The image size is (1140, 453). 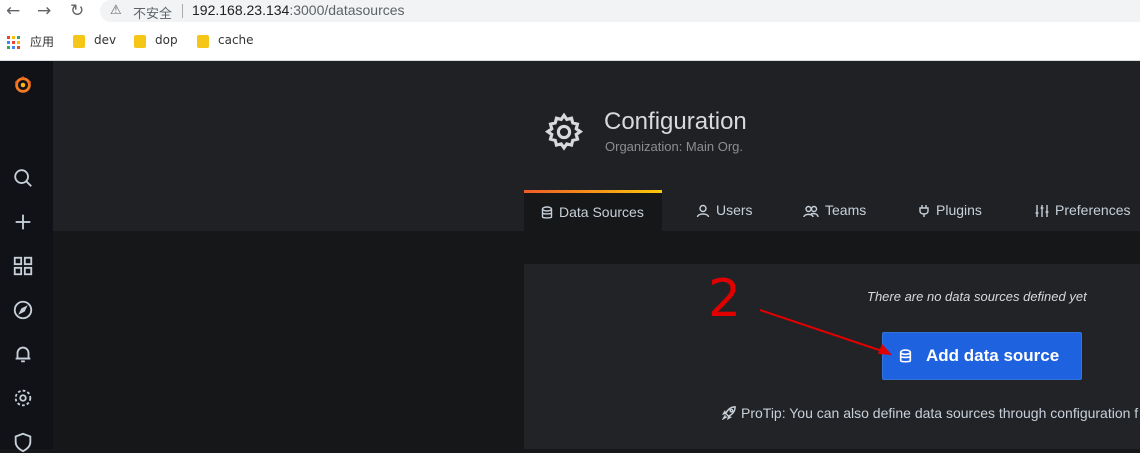 What do you see at coordinates (825, 332) in the screenshot?
I see `annotation-arrow` at bounding box center [825, 332].